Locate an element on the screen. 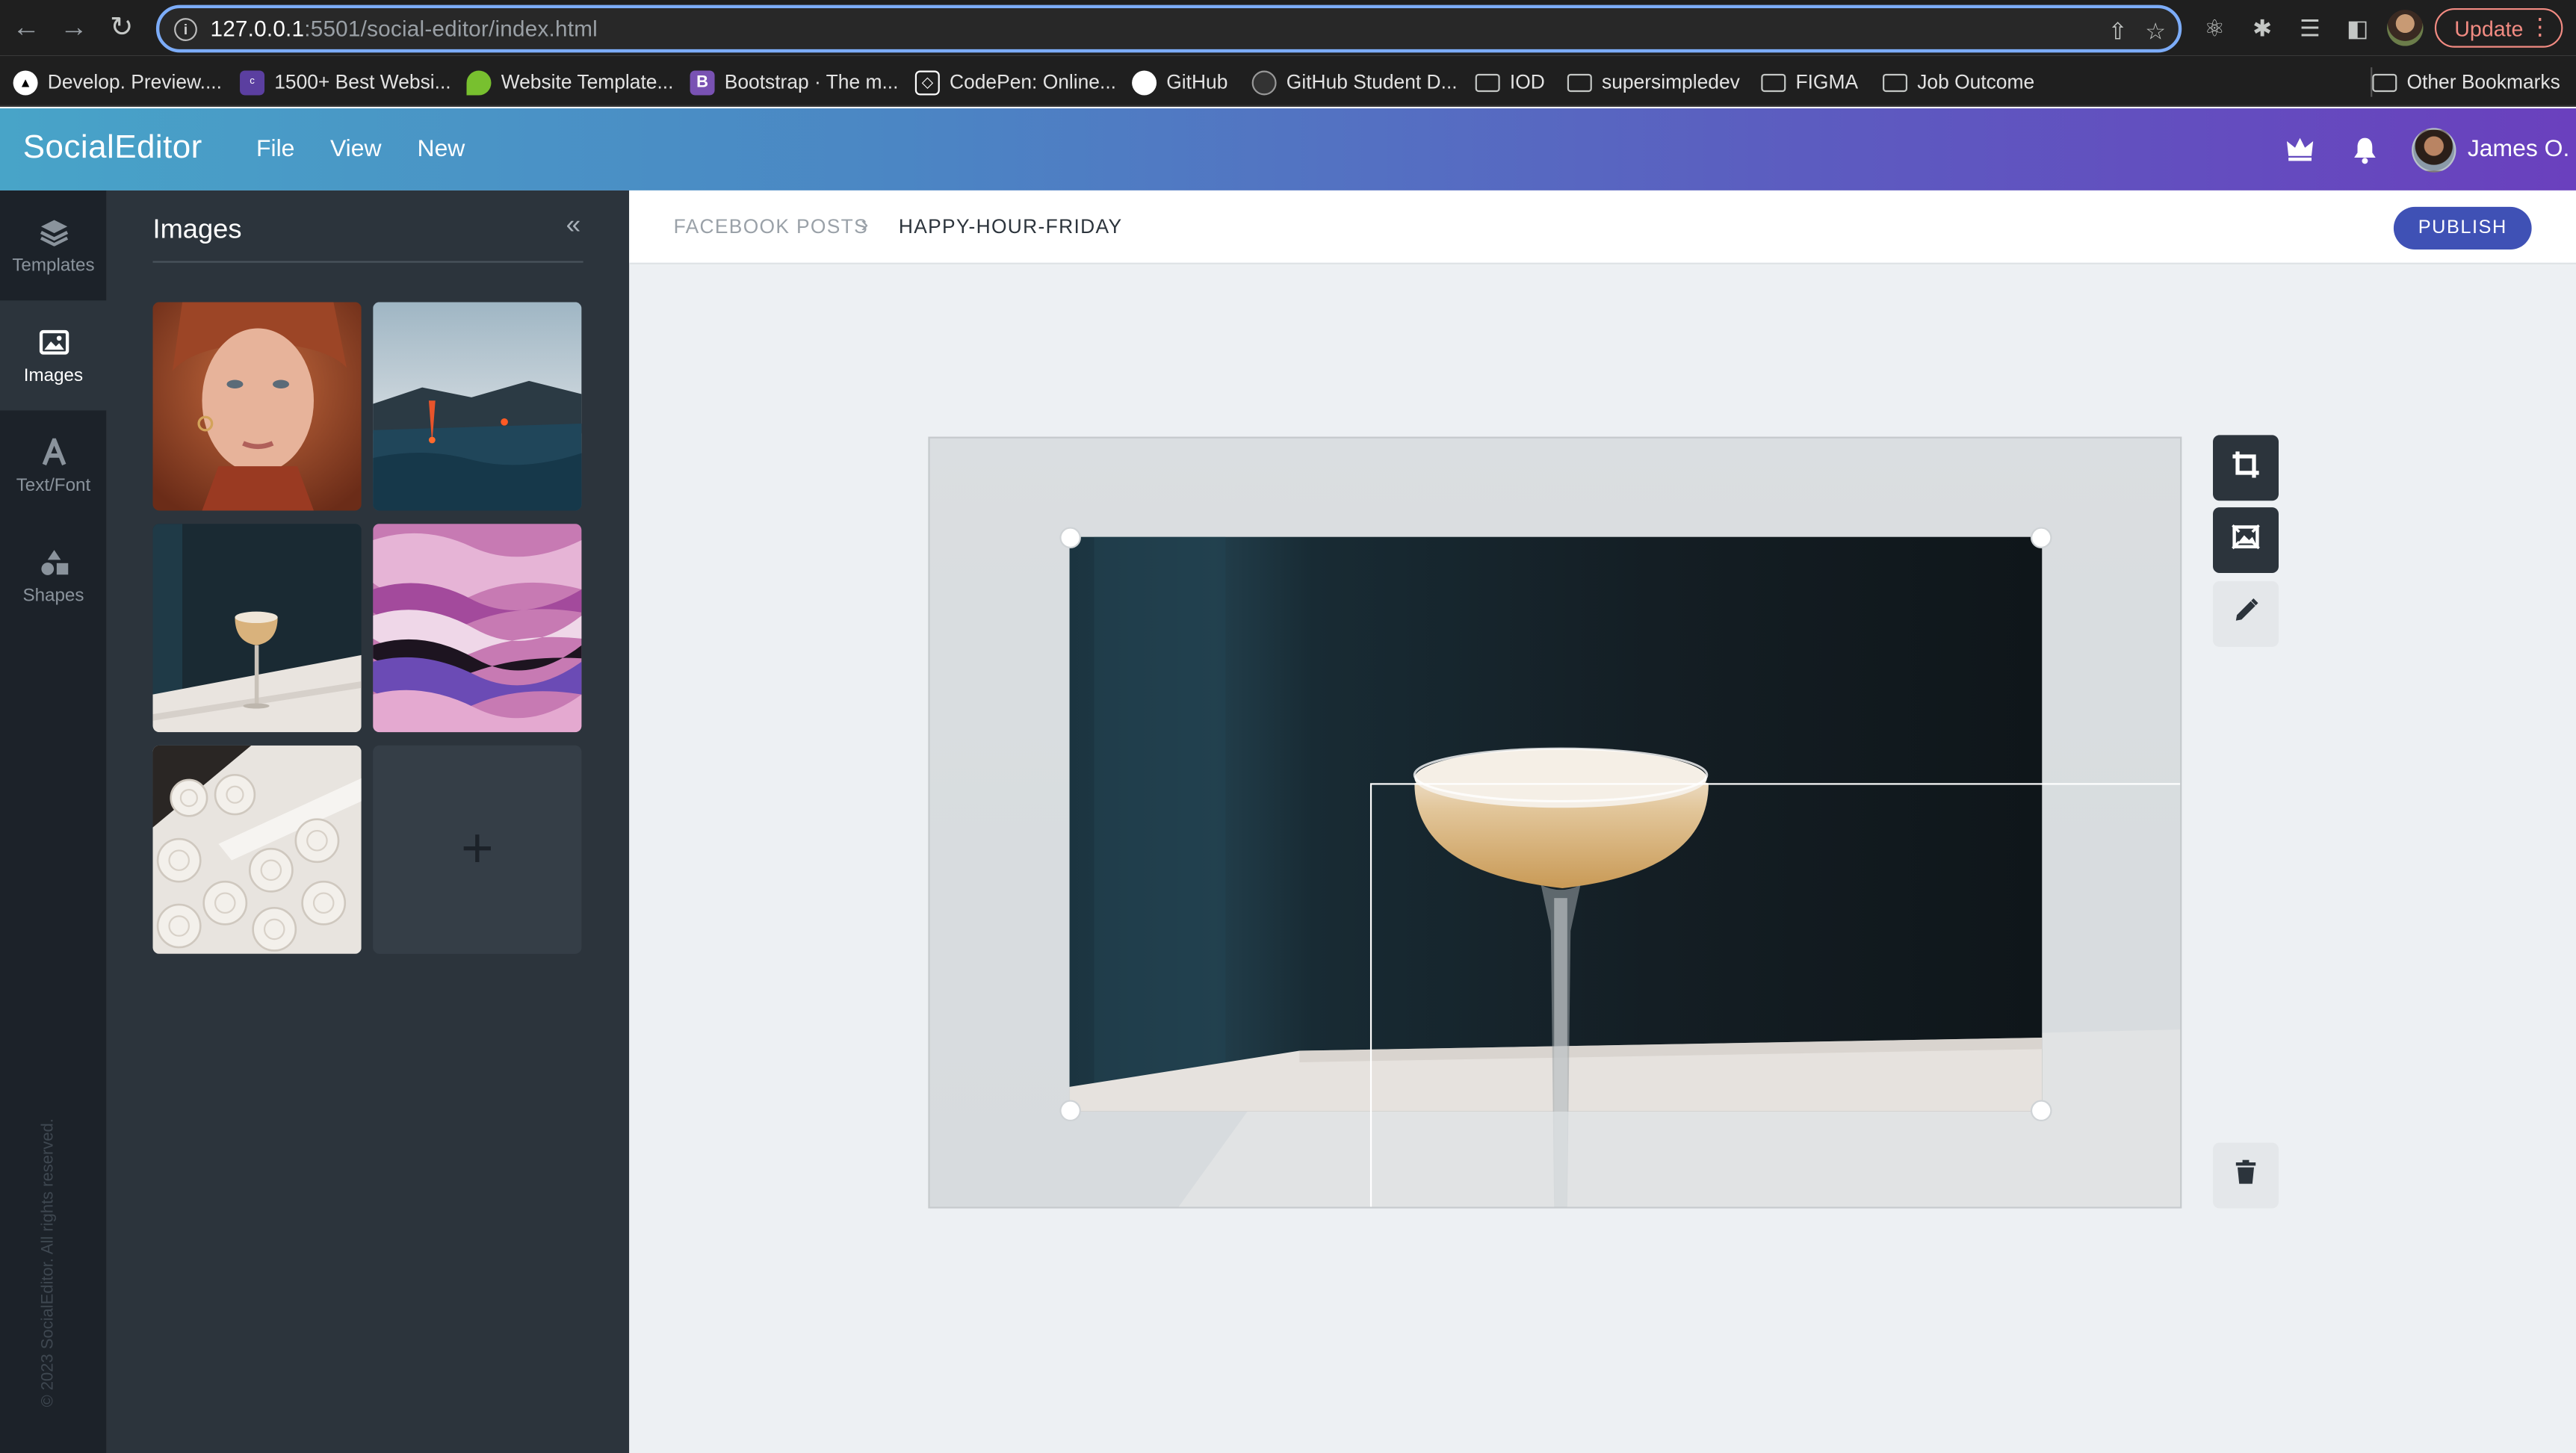  rail-item-text-font: Text/Font is located at coordinates (53, 465).